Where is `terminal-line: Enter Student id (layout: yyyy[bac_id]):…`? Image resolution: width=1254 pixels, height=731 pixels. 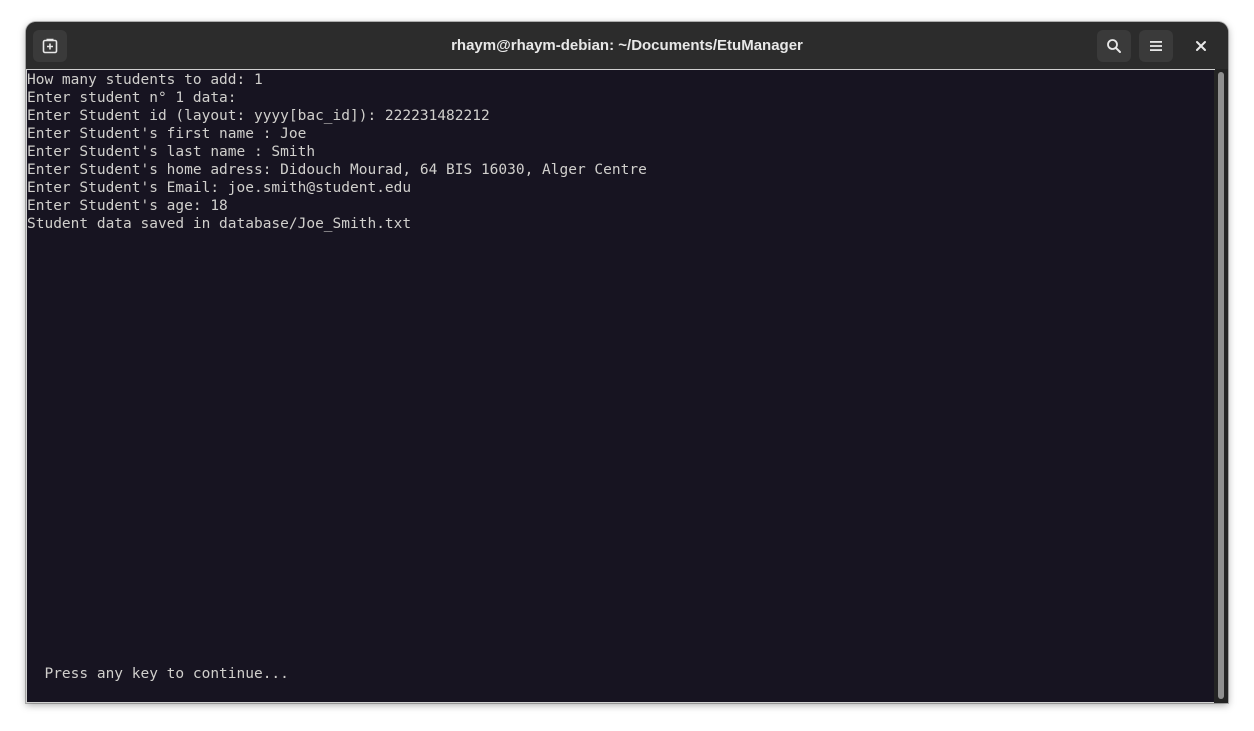
terminal-line: Enter Student id (layout: yyyy[bac_id]):… is located at coordinates (258, 116).